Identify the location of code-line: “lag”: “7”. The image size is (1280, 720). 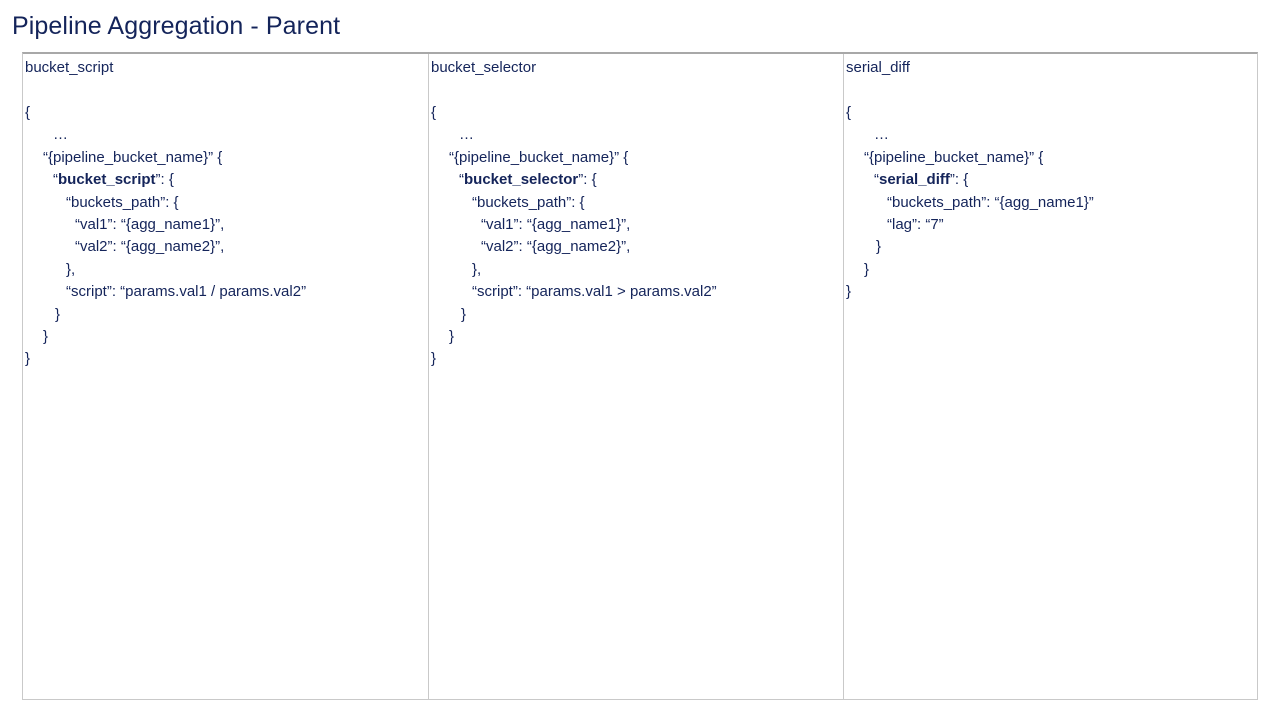
(970, 225).